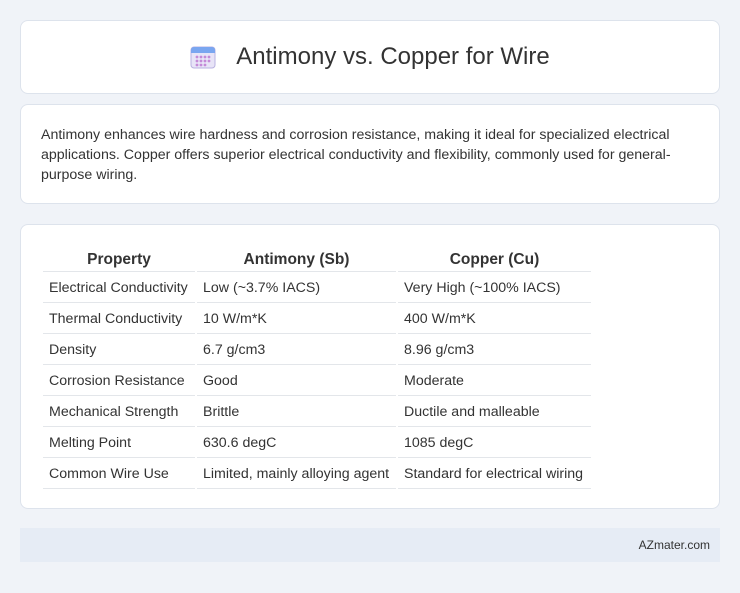  What do you see at coordinates (296, 443) in the screenshot?
I see `table-cell: 630.6 degC` at bounding box center [296, 443].